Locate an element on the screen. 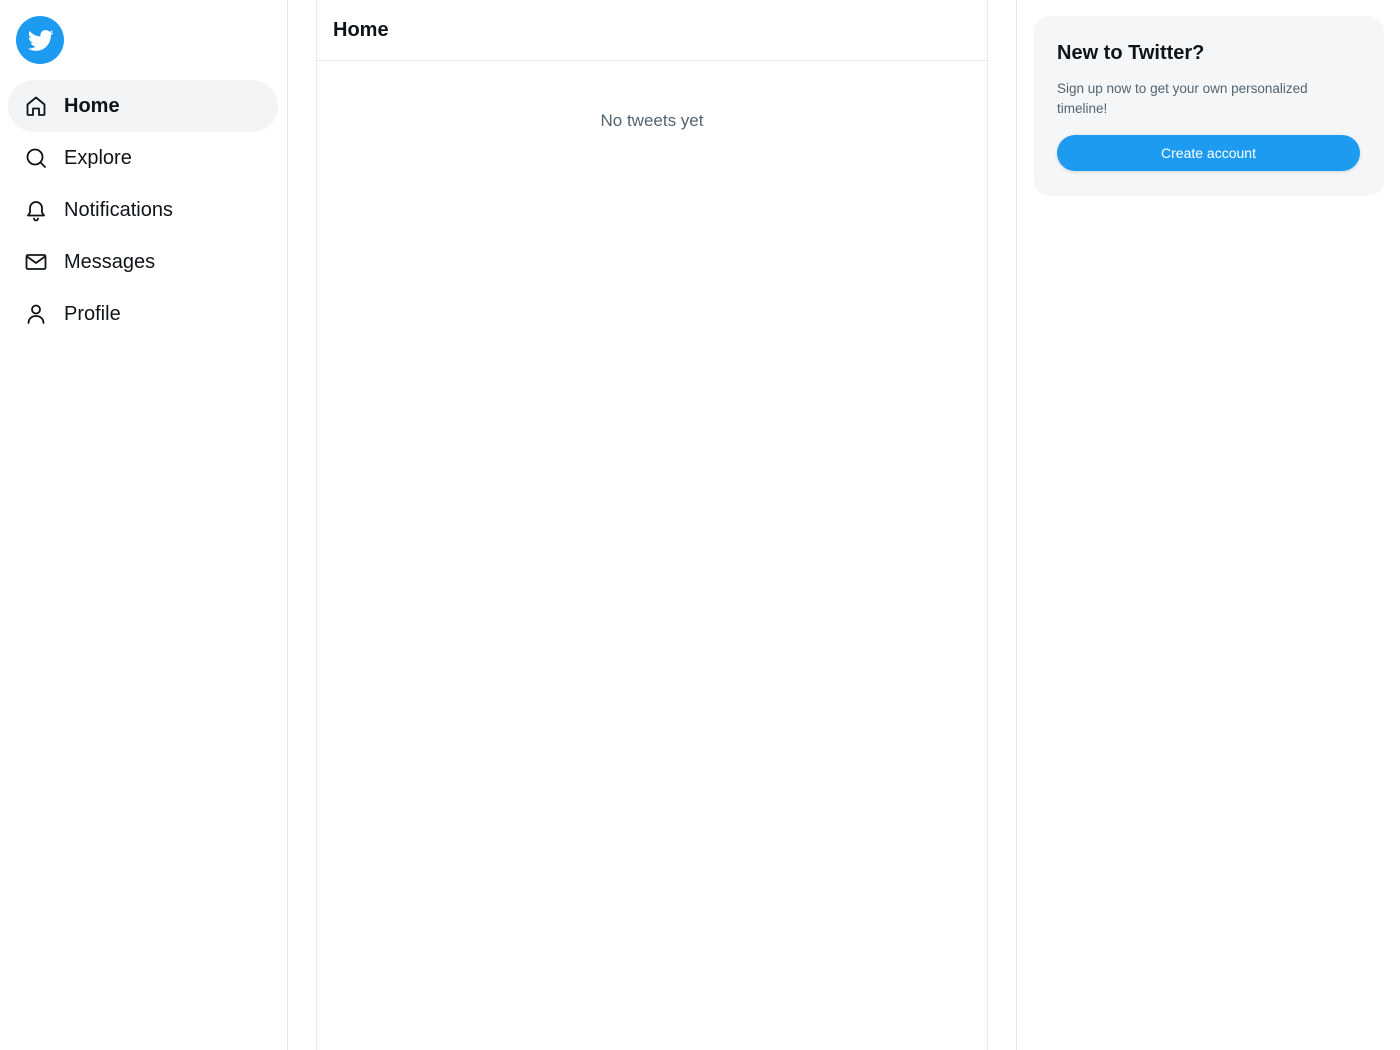 This screenshot has width=1400, height=1050. page-title: Home is located at coordinates (361, 29).